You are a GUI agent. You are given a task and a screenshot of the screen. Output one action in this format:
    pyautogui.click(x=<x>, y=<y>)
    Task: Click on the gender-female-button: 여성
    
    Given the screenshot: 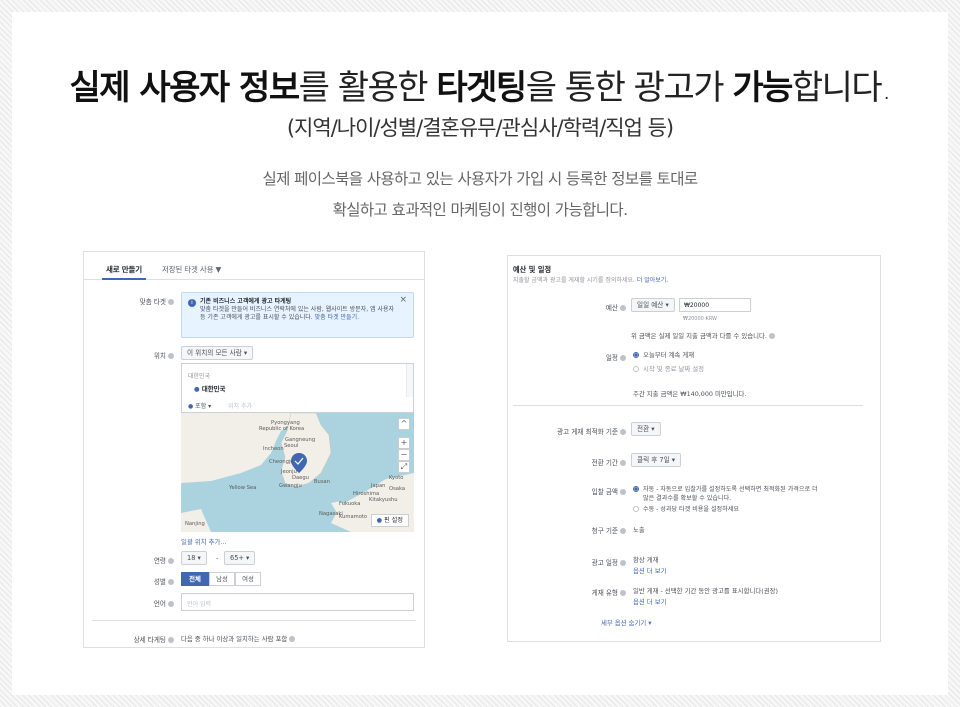 What is the action you would take?
    pyautogui.click(x=248, y=579)
    